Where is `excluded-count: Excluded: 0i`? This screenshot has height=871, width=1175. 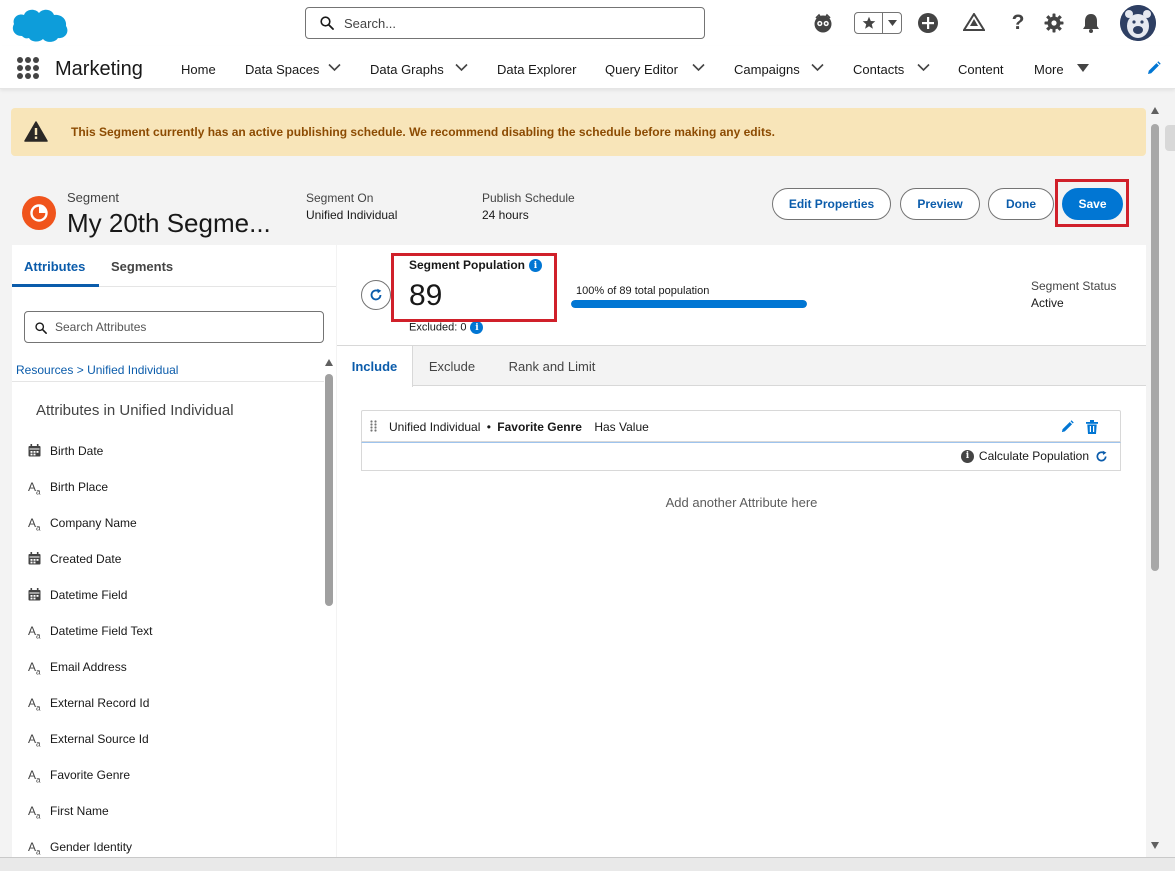 excluded-count: Excluded: 0i is located at coordinates (446, 327).